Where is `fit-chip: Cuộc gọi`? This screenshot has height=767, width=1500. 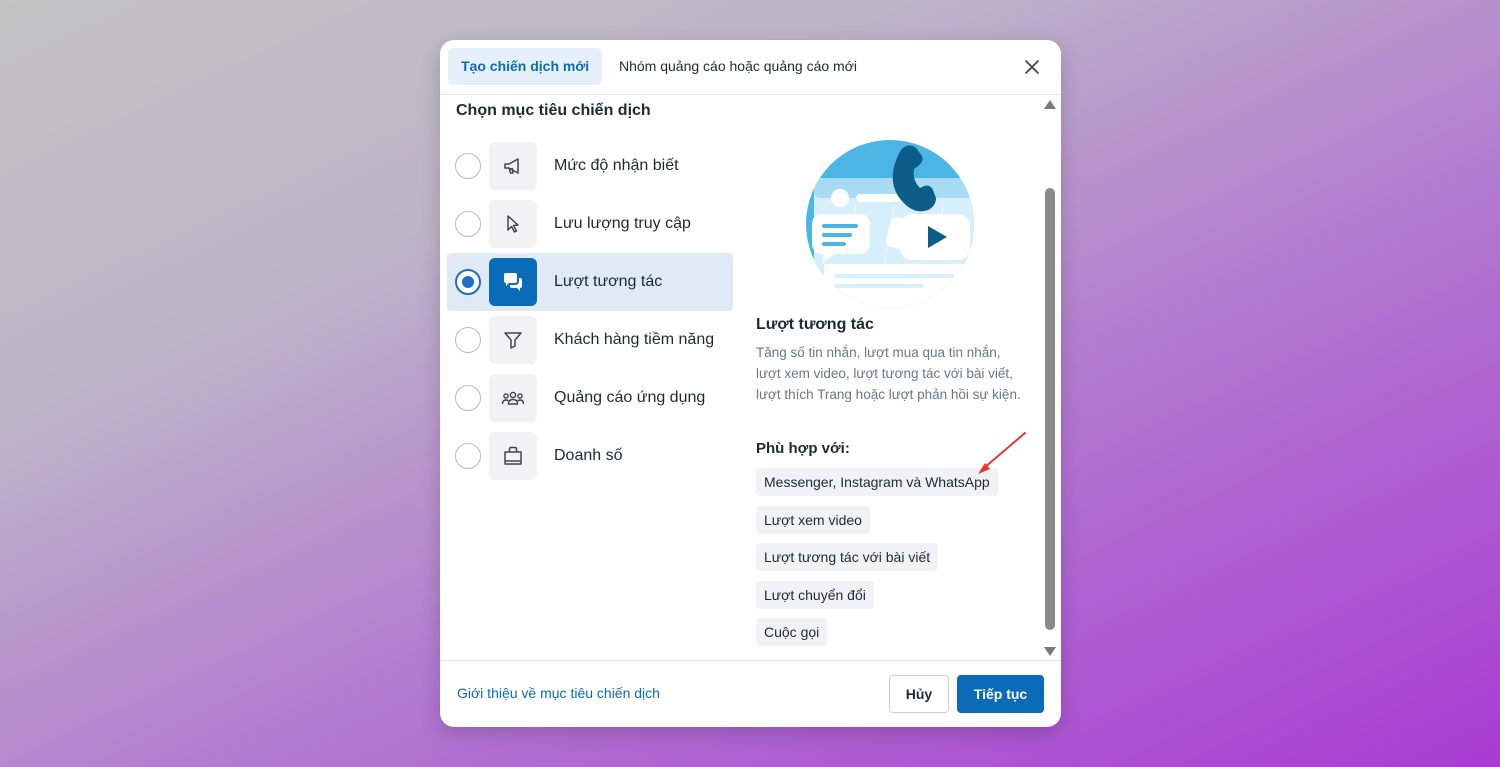 fit-chip: Cuộc gọi is located at coordinates (792, 632).